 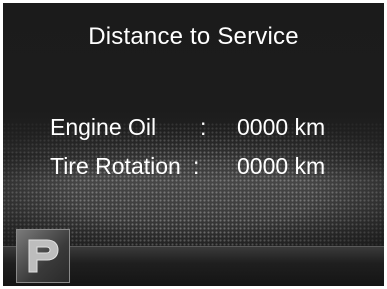 I want to click on page-title: Distance to Service, so click(x=193, y=36).